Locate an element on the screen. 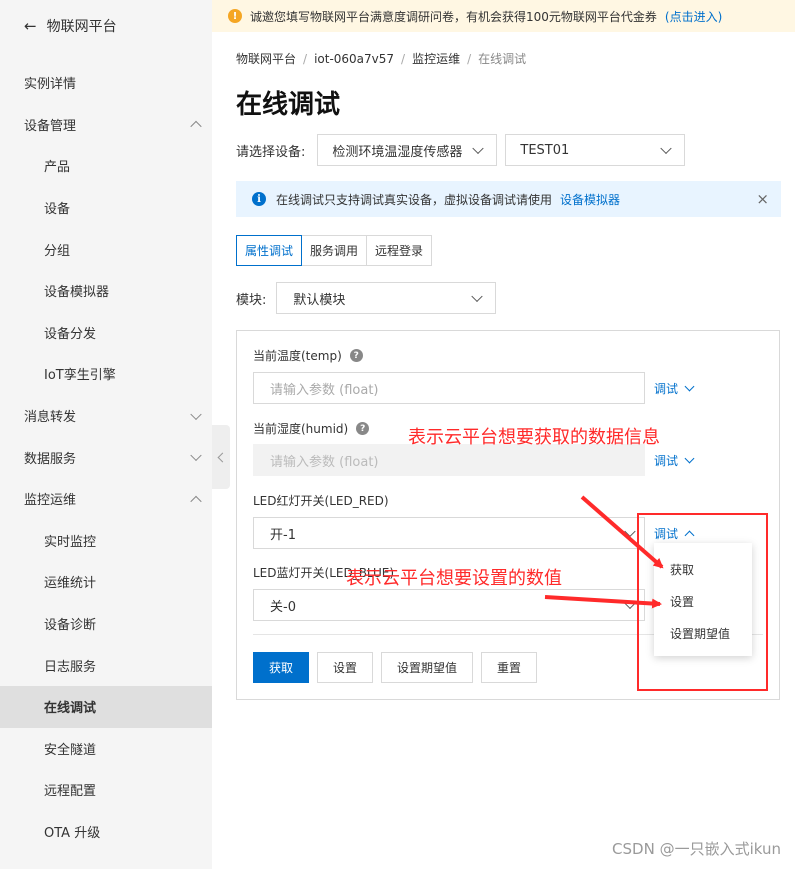  tab-service-call: 服务调用 is located at coordinates (334, 250).